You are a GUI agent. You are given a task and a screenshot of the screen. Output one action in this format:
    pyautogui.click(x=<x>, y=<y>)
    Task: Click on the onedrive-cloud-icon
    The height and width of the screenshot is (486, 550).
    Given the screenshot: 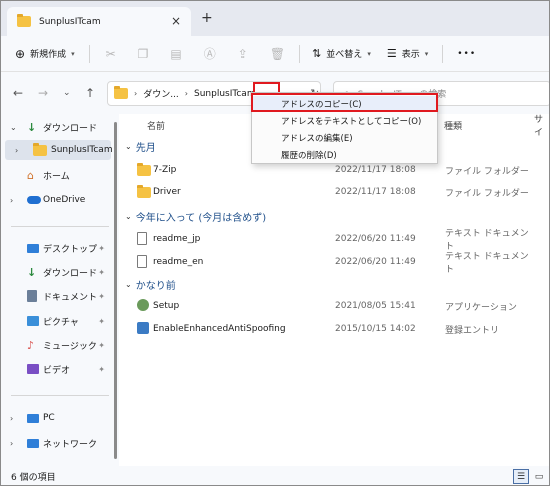 What is the action you would take?
    pyautogui.click(x=34, y=200)
    